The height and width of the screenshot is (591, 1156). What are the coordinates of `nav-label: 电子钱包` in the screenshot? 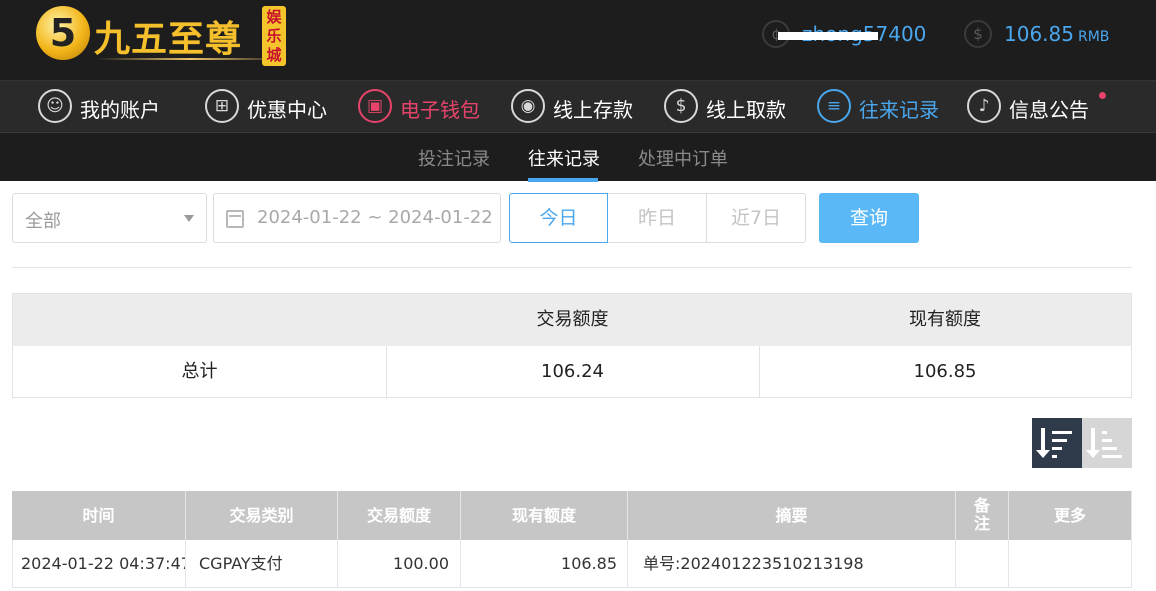 It's located at (440, 110).